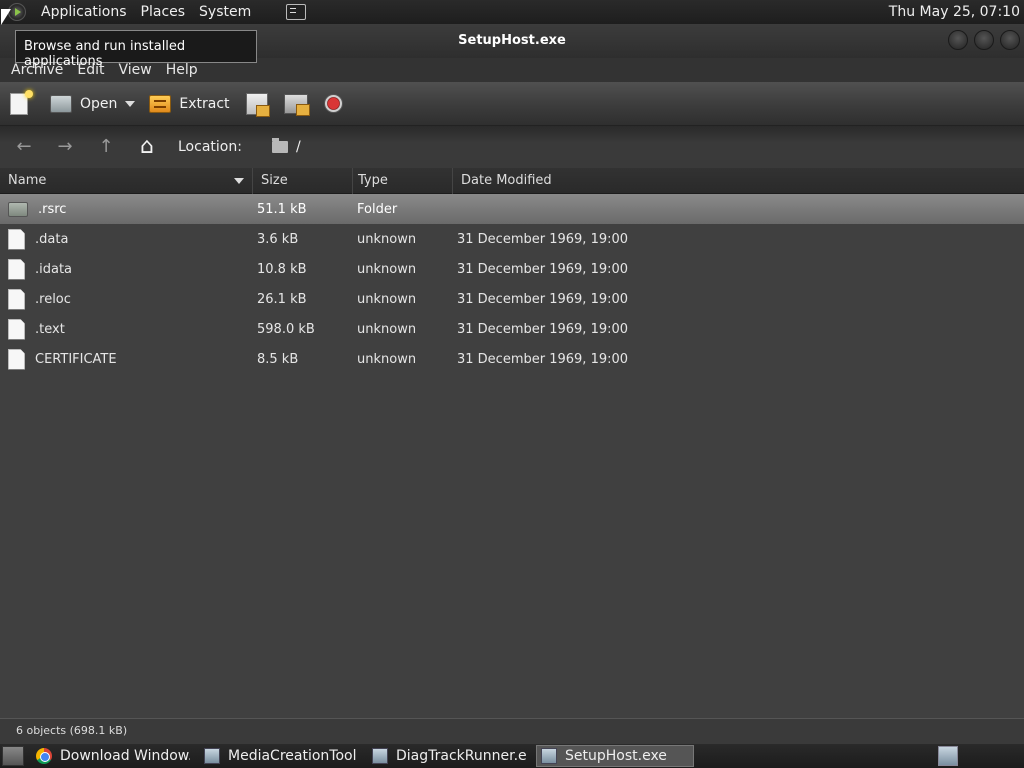  What do you see at coordinates (163, 12) in the screenshot?
I see `menu-places: Places` at bounding box center [163, 12].